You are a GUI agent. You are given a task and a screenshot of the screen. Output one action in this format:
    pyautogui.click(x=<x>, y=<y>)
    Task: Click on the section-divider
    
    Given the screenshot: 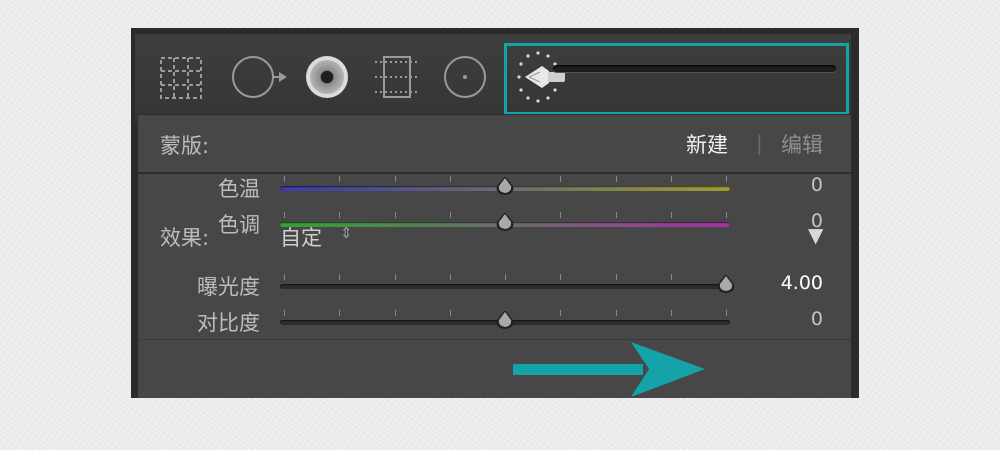 What is the action you would take?
    pyautogui.click(x=494, y=339)
    